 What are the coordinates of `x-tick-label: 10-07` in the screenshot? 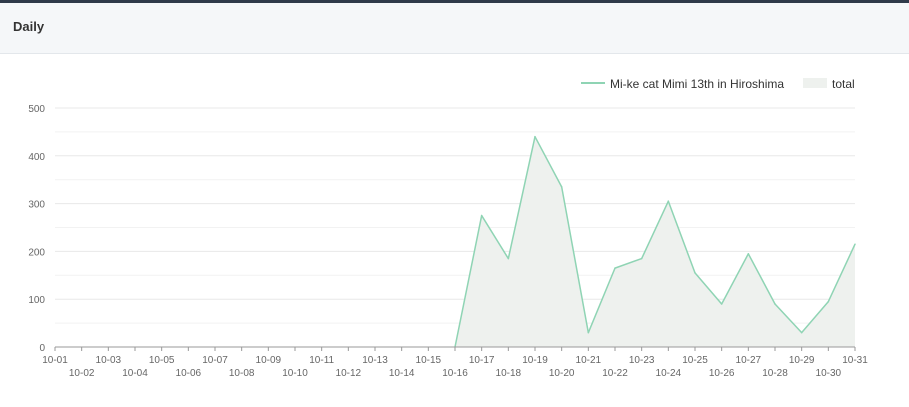 It's located at (215, 360).